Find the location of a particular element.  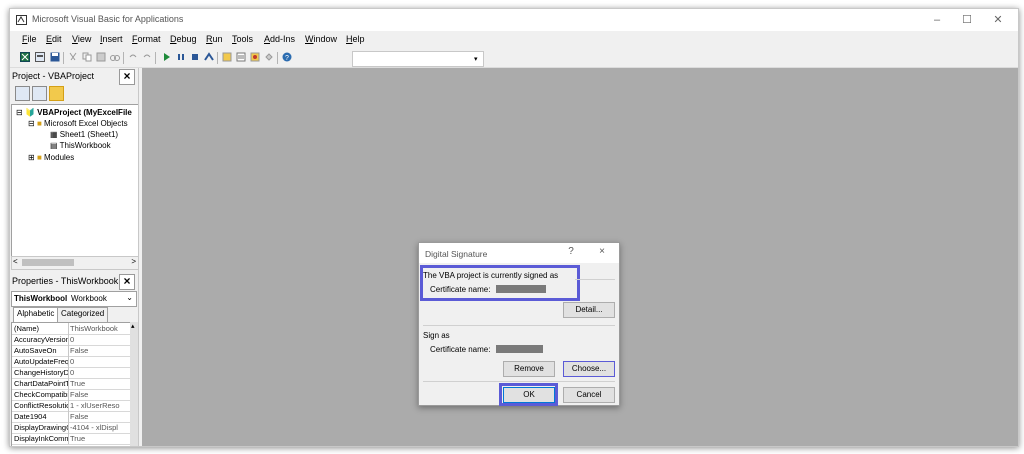

object-selector-combo: ThisWorkbool Workbook ⌄ is located at coordinates (74, 299).